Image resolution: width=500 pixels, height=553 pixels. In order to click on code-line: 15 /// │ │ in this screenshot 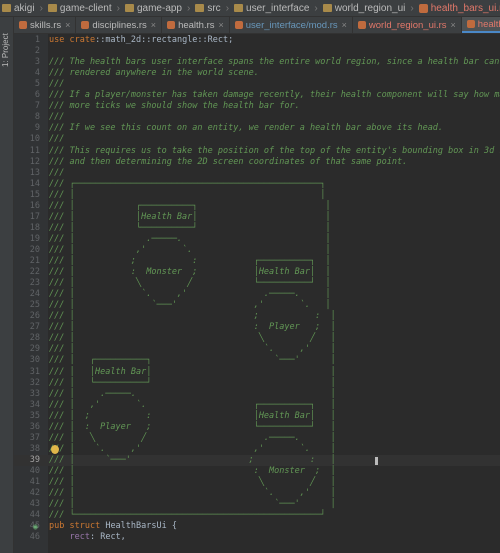, I will do `click(257, 195)`.